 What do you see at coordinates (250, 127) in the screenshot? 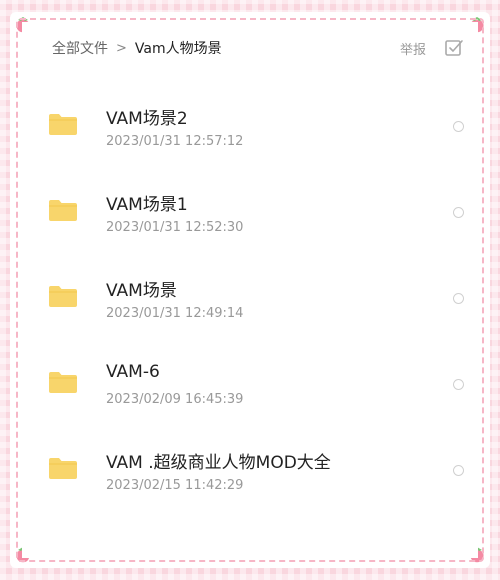
I see `file-row: VAM场景2 2023/01/31 12:57:12` at bounding box center [250, 127].